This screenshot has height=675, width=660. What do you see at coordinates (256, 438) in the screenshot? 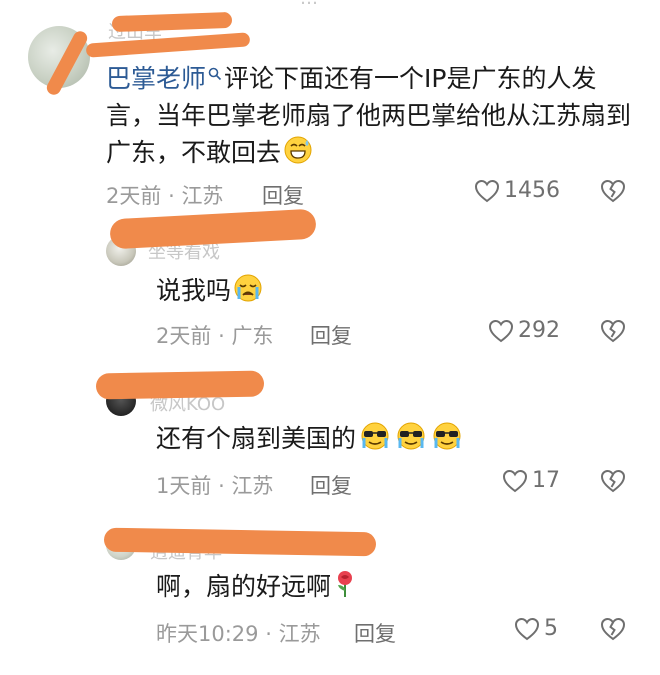
I see `comment-text: 还有个扇到美国的` at bounding box center [256, 438].